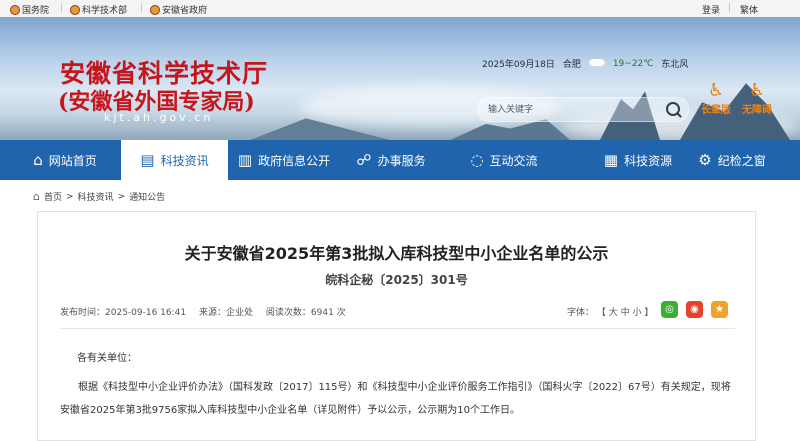  Describe the element at coordinates (719, 309) in the screenshot. I see `favorite-star-icon: ★` at that location.